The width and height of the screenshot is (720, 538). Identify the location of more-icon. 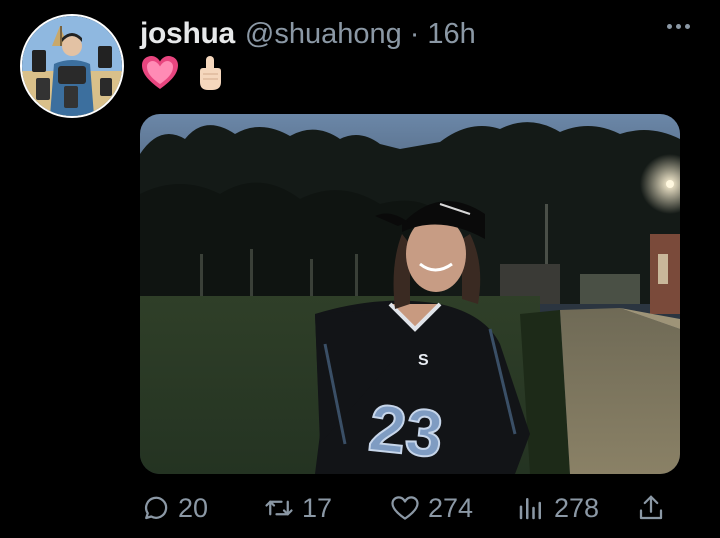
(678, 26).